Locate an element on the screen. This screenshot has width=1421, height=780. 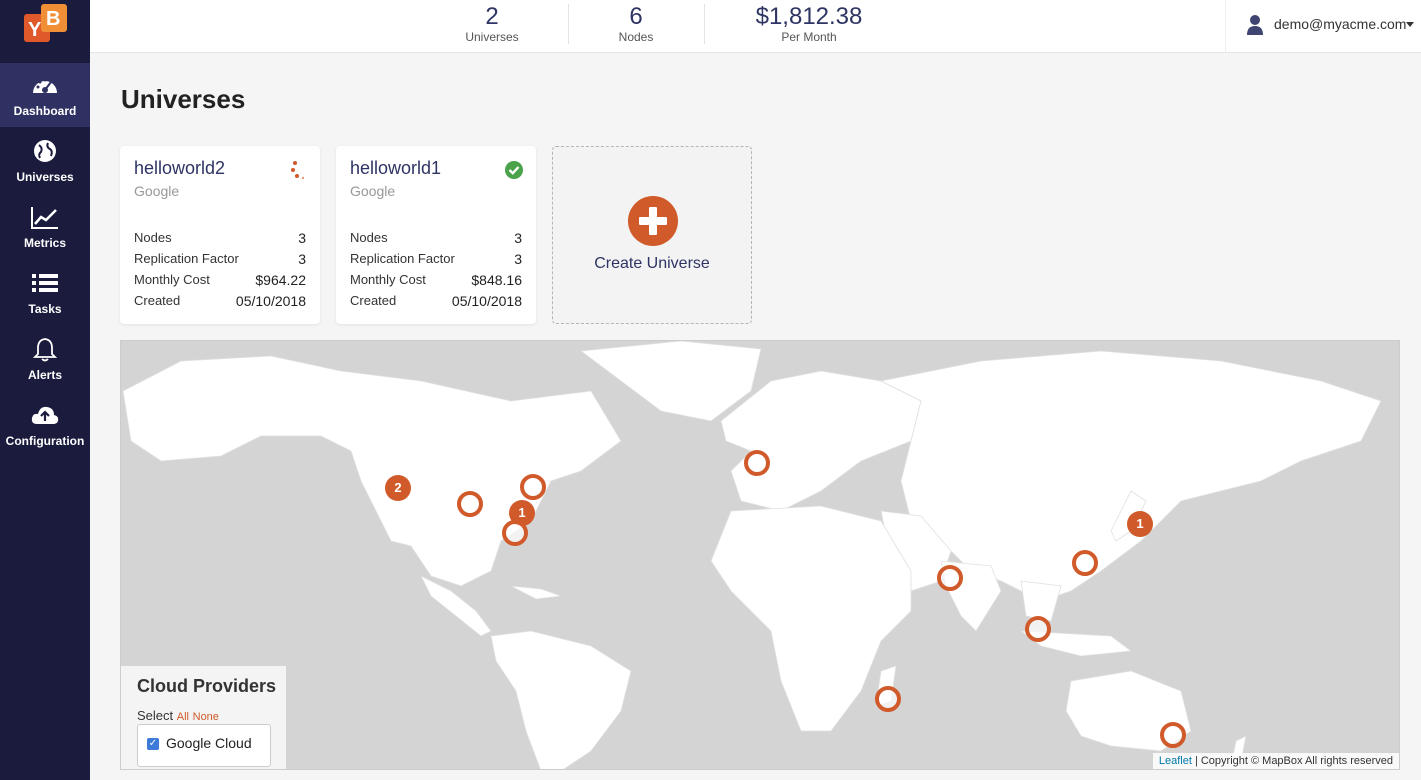
sidebar-item-configuration: Configuration is located at coordinates (45, 425).